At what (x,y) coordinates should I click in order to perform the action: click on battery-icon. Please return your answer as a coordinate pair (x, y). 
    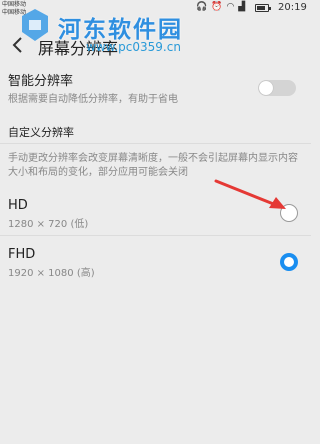
    Looking at the image, I should click on (263, 8).